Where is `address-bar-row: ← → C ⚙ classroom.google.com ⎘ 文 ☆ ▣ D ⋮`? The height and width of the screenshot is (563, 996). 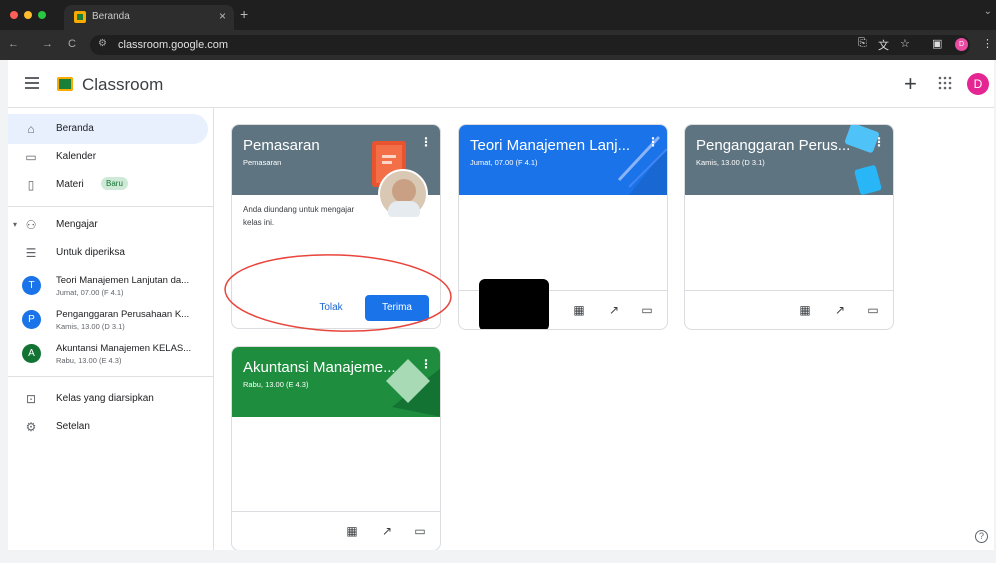
address-bar-row: ← → C ⚙ classroom.google.com ⎘ 文 ☆ ▣ D ⋮ is located at coordinates (498, 45).